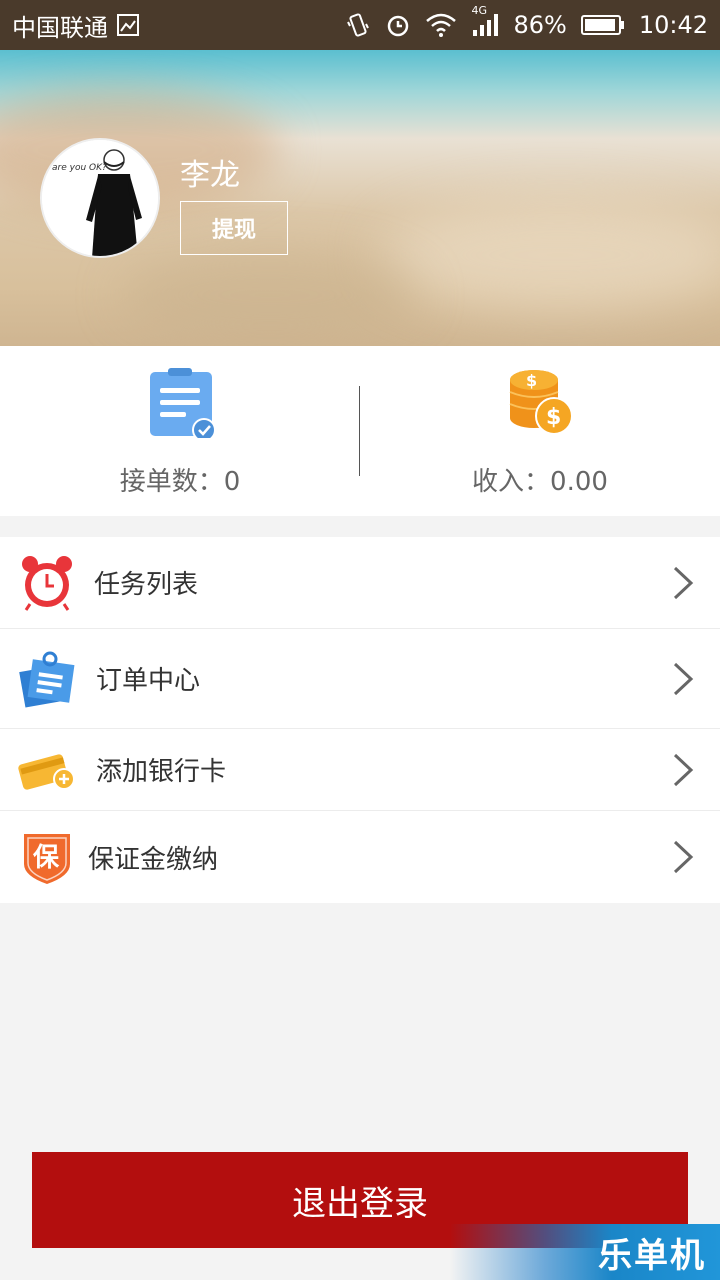  I want to click on coins-icon: $ $, so click(540, 402).